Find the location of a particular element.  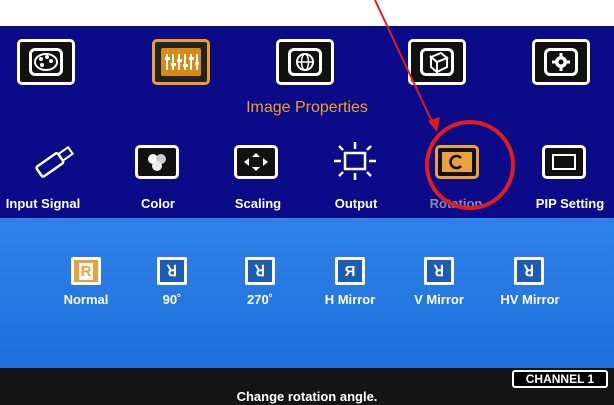

gear-icon is located at coordinates (561, 62).